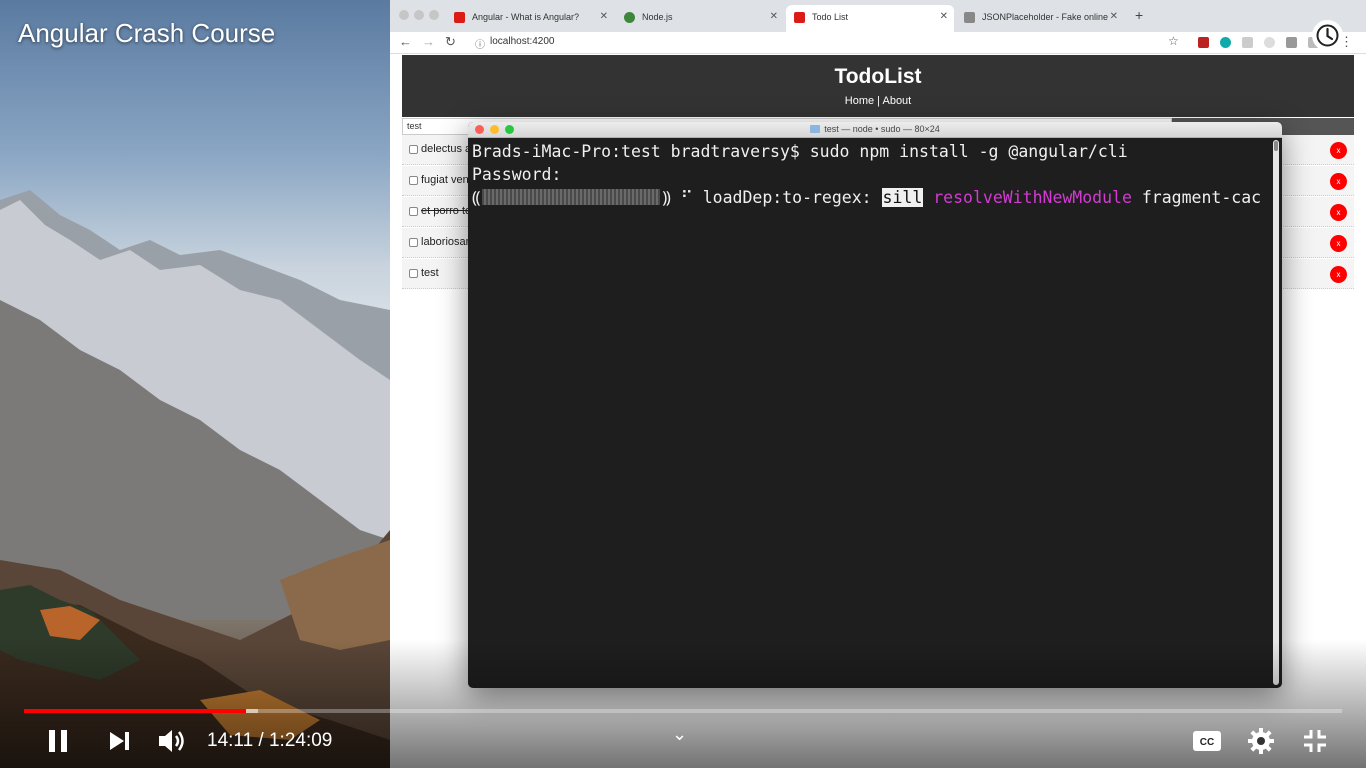  Describe the element at coordinates (414, 126) in the screenshot. I see `add-todo-input-value: test` at that location.